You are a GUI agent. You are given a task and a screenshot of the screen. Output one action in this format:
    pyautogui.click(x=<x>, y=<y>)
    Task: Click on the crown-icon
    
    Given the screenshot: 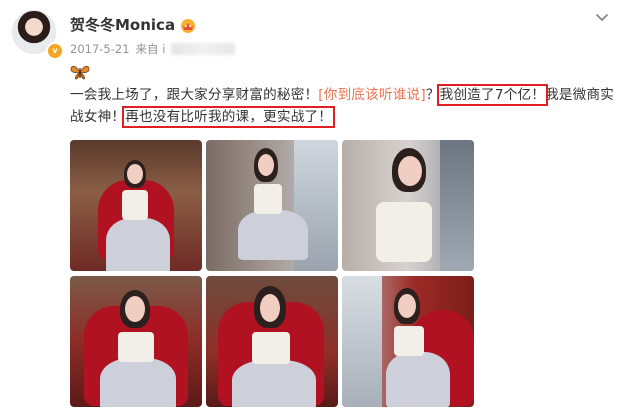 What is the action you would take?
    pyautogui.click(x=188, y=25)
    